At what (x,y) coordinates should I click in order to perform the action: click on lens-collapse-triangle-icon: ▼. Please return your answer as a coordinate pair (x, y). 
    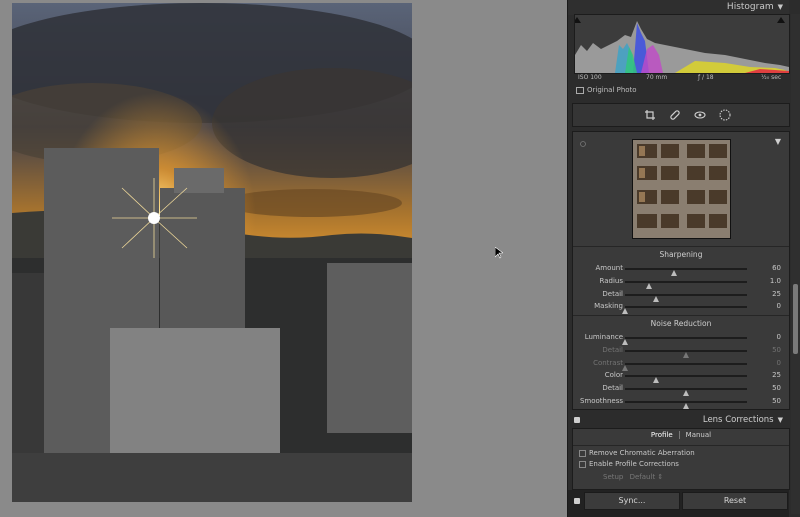
    Looking at the image, I should click on (780, 420).